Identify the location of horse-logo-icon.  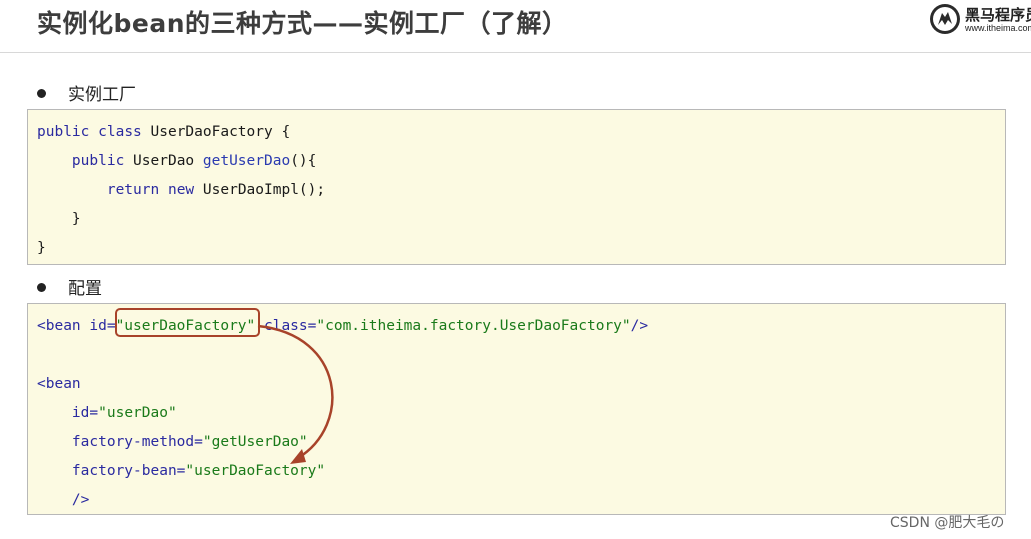
(945, 19).